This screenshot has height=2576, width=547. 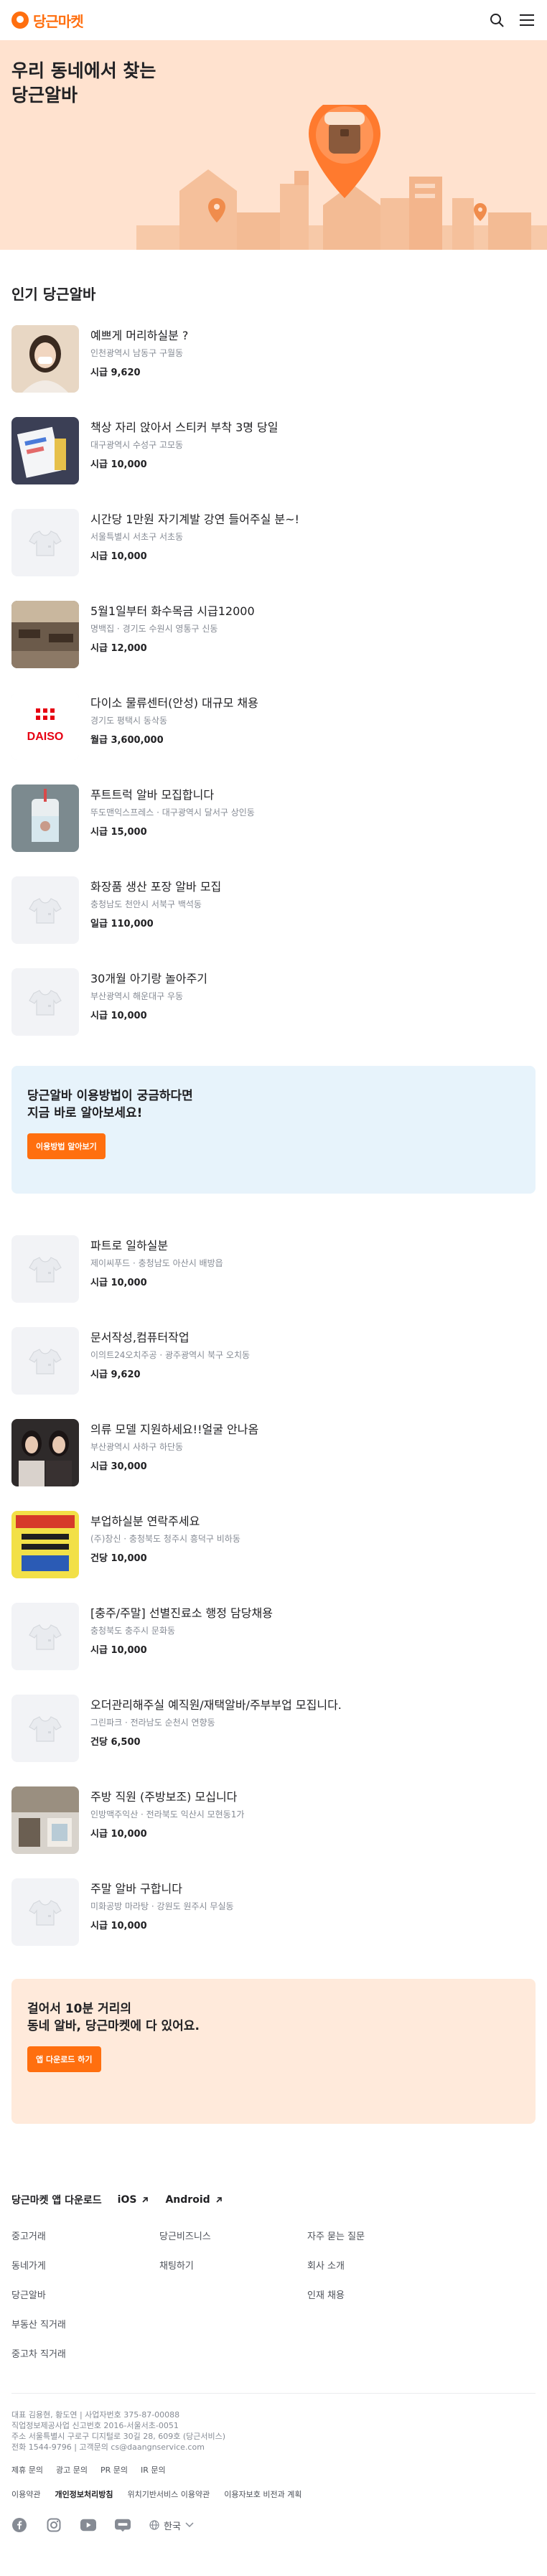 I want to click on footer-link: 당근비즈니스, so click(x=233, y=2236).